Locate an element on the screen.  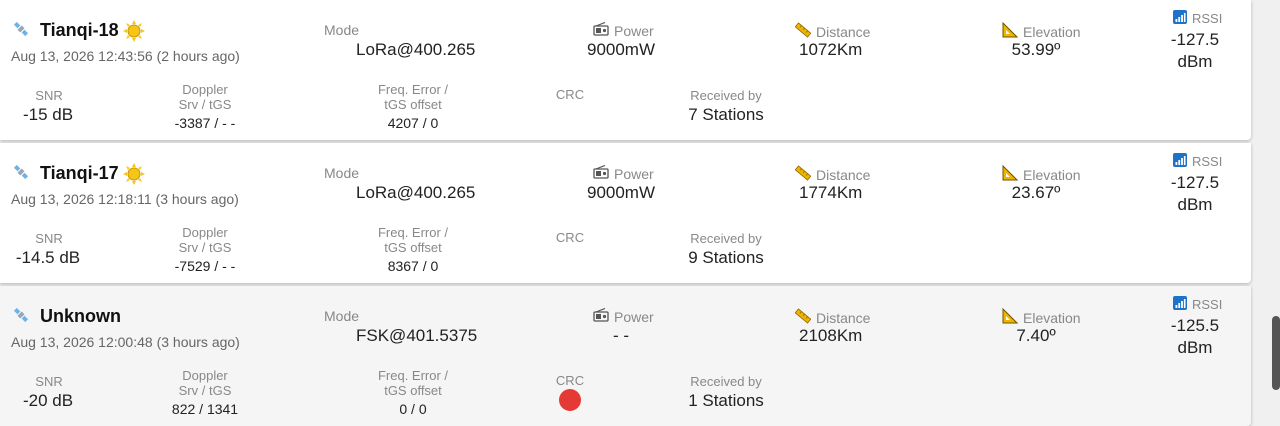
doppler-value: -3387 / - - is located at coordinates (205, 123).